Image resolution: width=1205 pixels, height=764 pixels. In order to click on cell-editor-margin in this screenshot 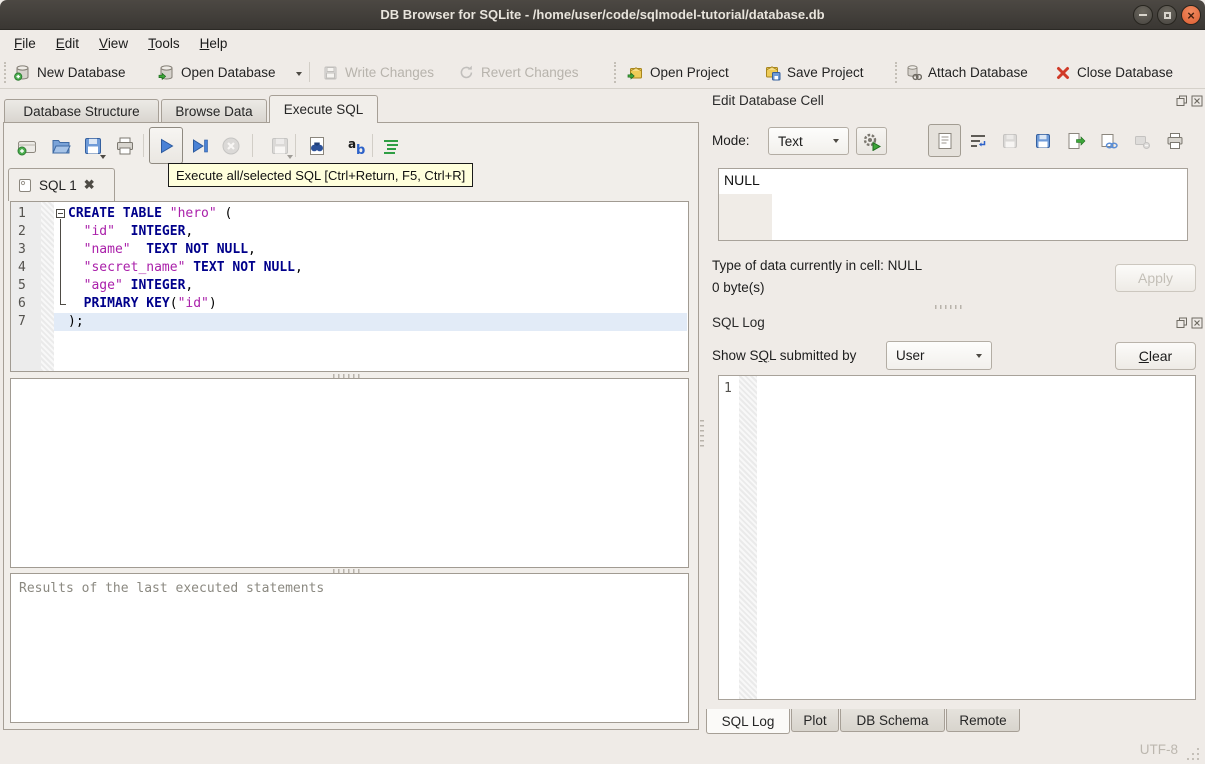, I will do `click(745, 217)`.